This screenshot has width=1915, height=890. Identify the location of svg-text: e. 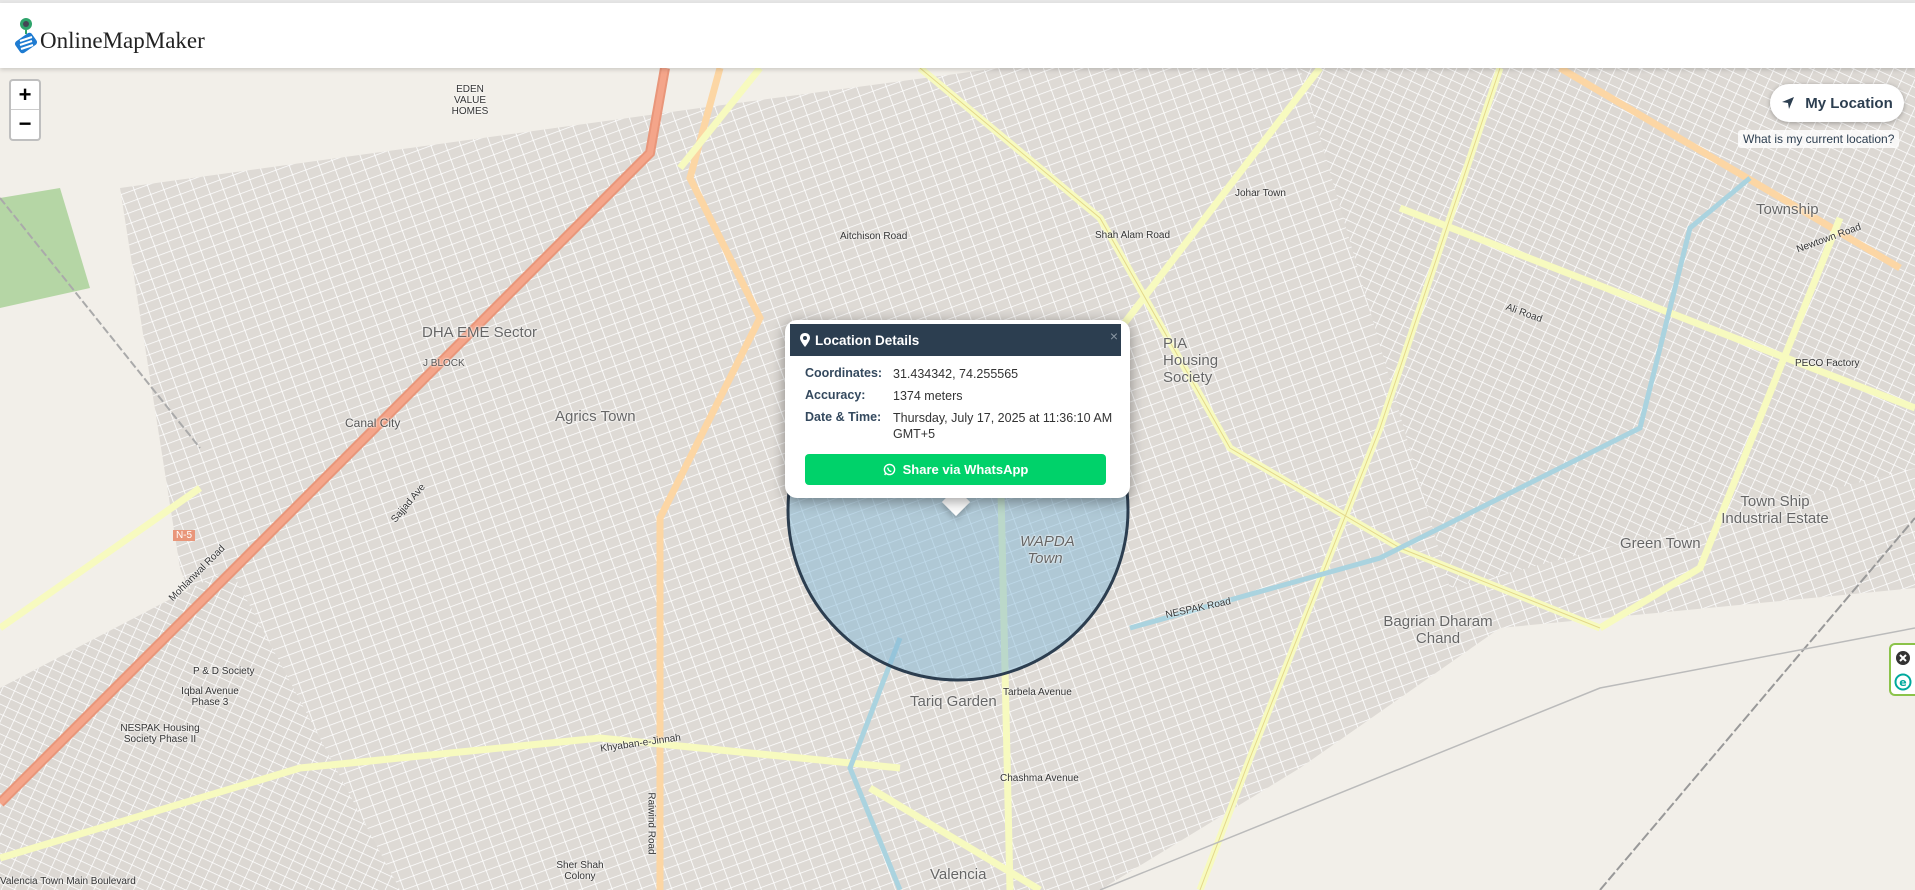
(1902, 682).